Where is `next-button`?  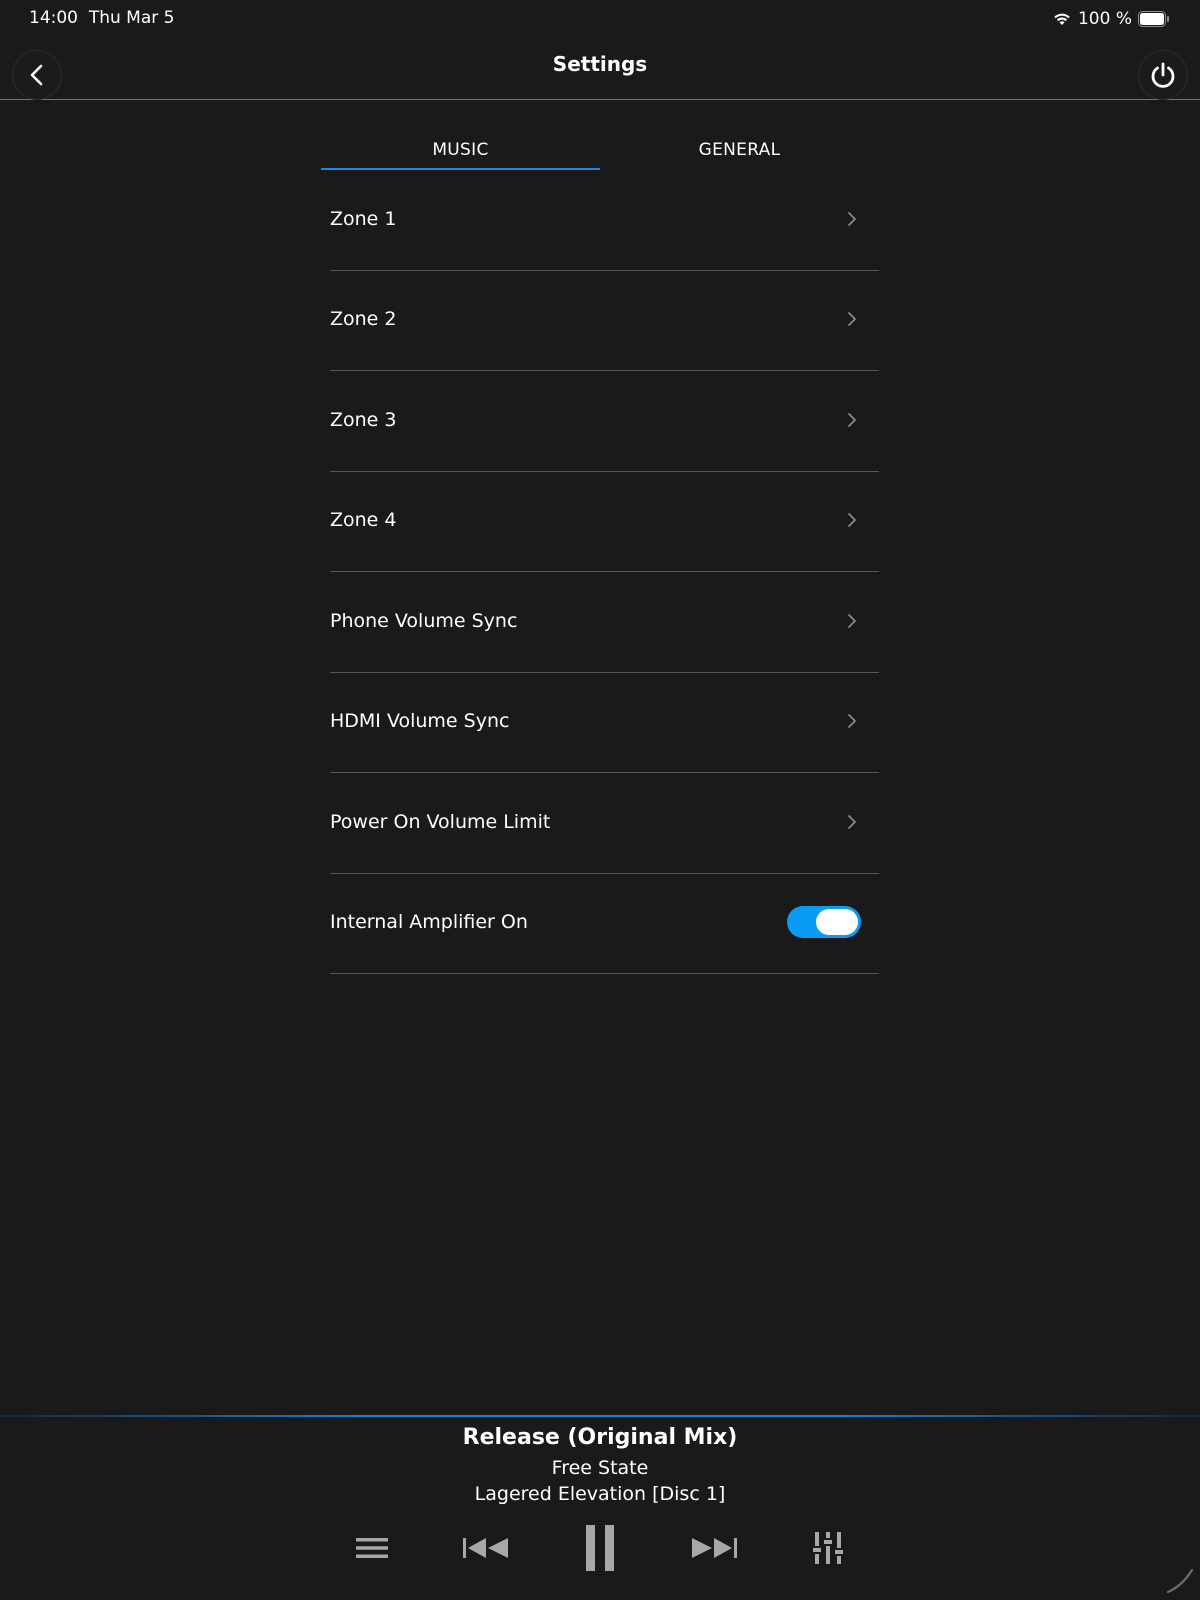
next-button is located at coordinates (714, 1547).